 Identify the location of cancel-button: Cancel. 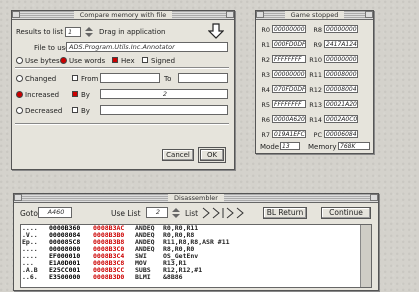
(178, 155).